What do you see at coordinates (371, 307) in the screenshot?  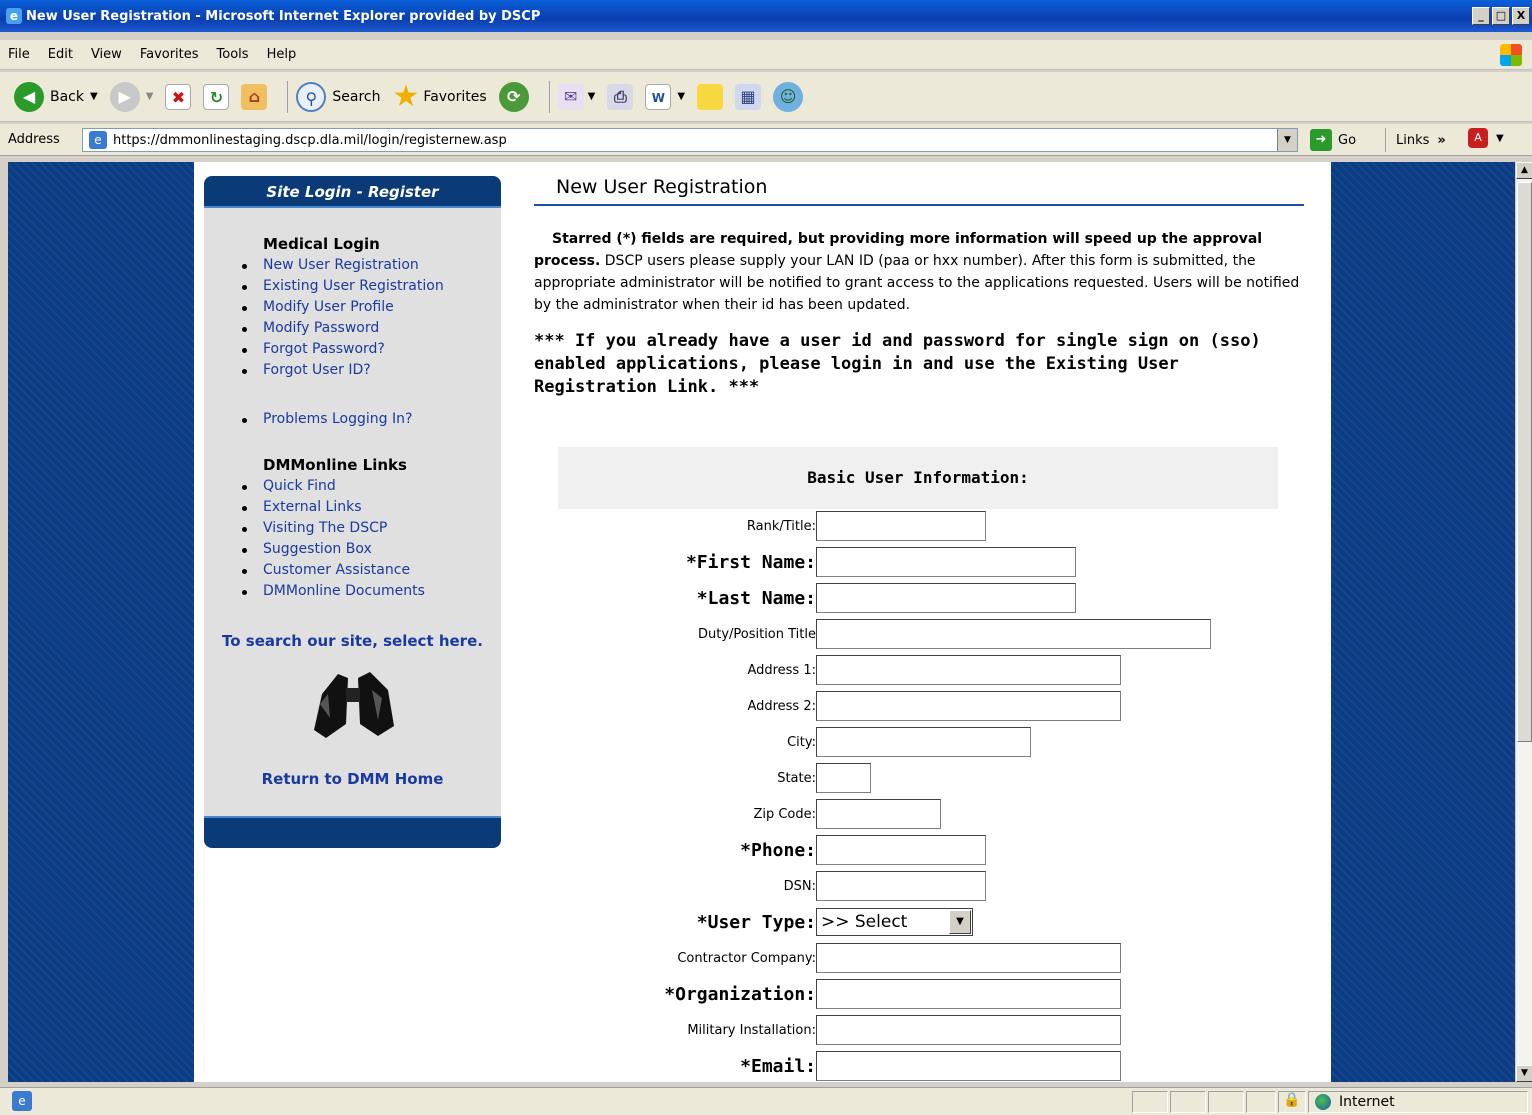 I see `sidebar-link-modify-user-profile: Modify User Profile` at bounding box center [371, 307].